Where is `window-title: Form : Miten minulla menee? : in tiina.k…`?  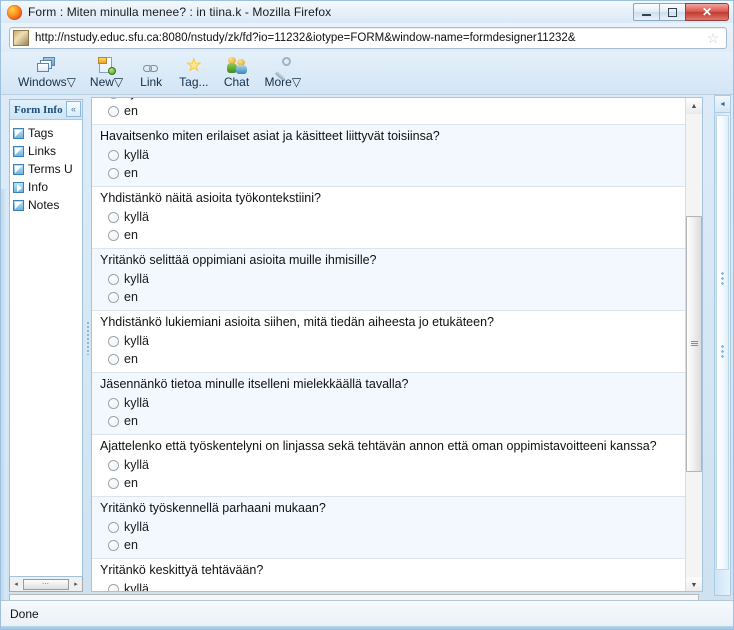 window-title: Form : Miten minulla menee? : in tiina.k… is located at coordinates (180, 12).